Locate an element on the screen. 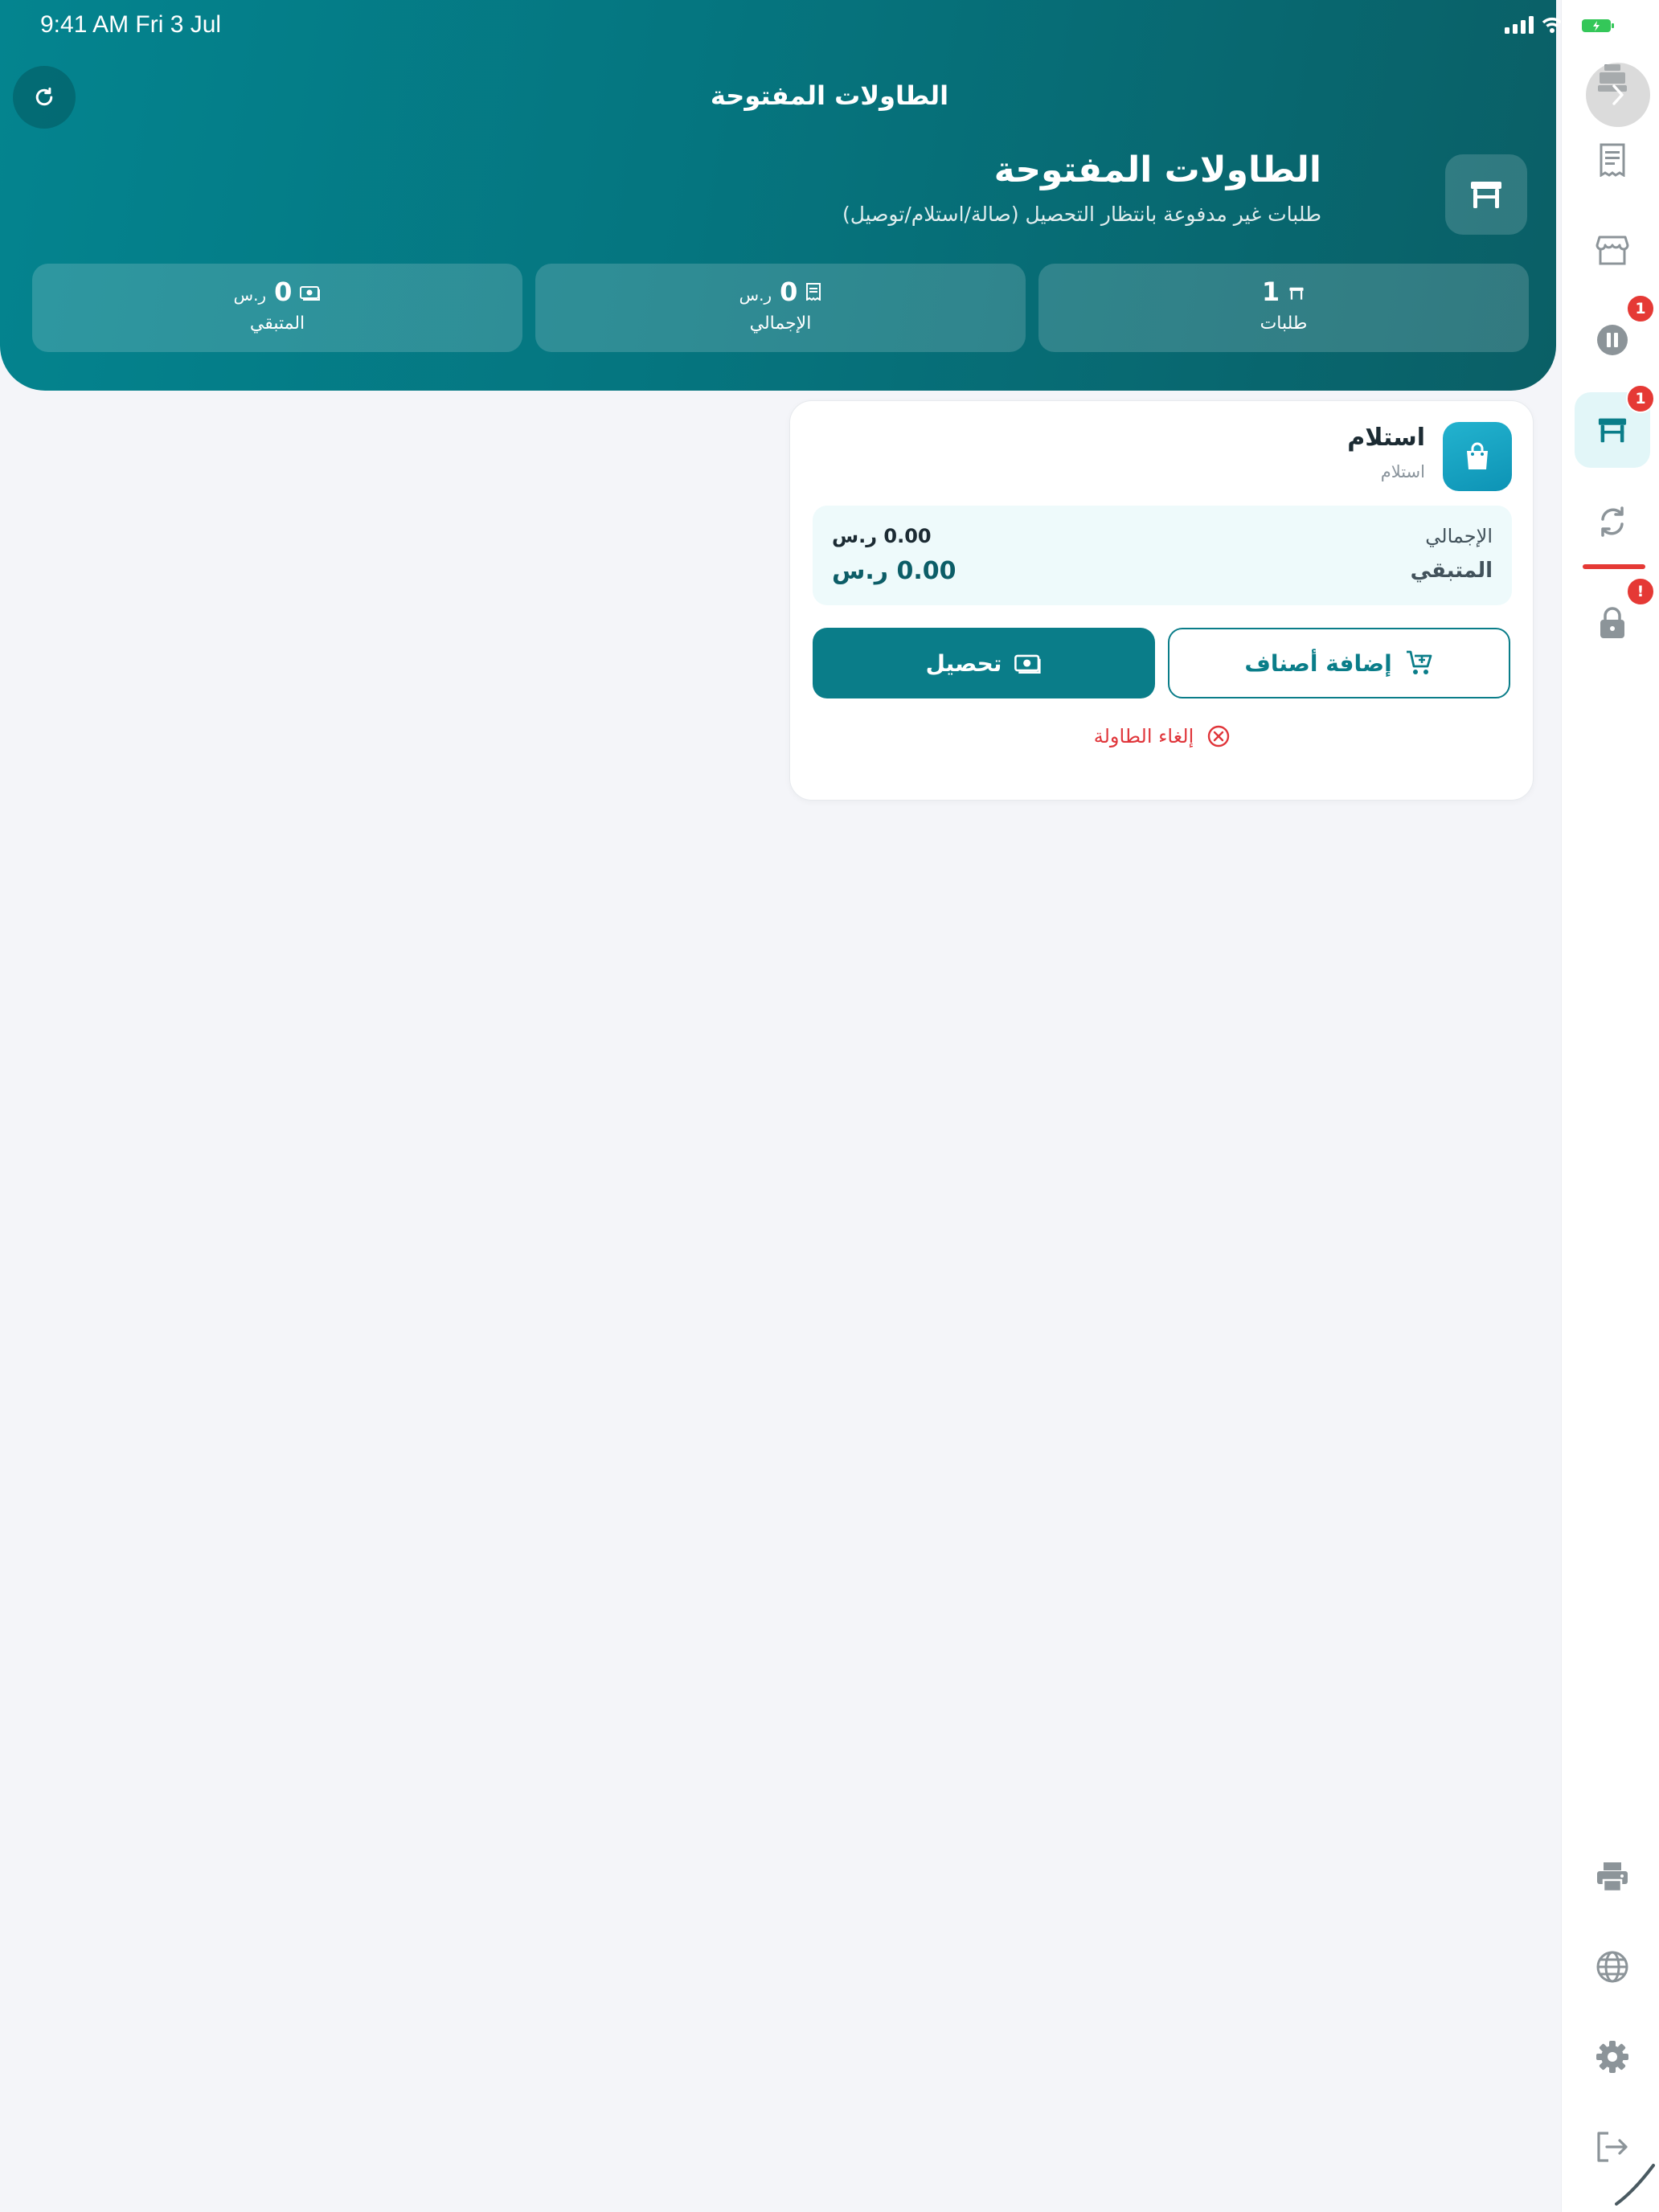 Image resolution: width=1659 pixels, height=2212 pixels. sidebar-item-open-tables: 1 is located at coordinates (1615, 426).